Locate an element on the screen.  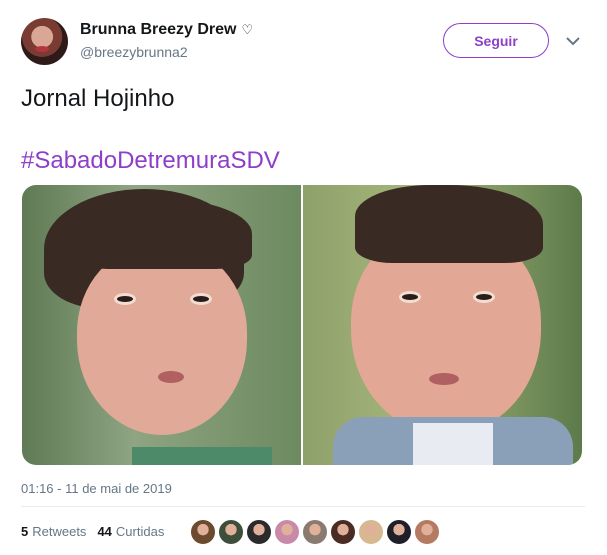
divider is located at coordinates (303, 506).